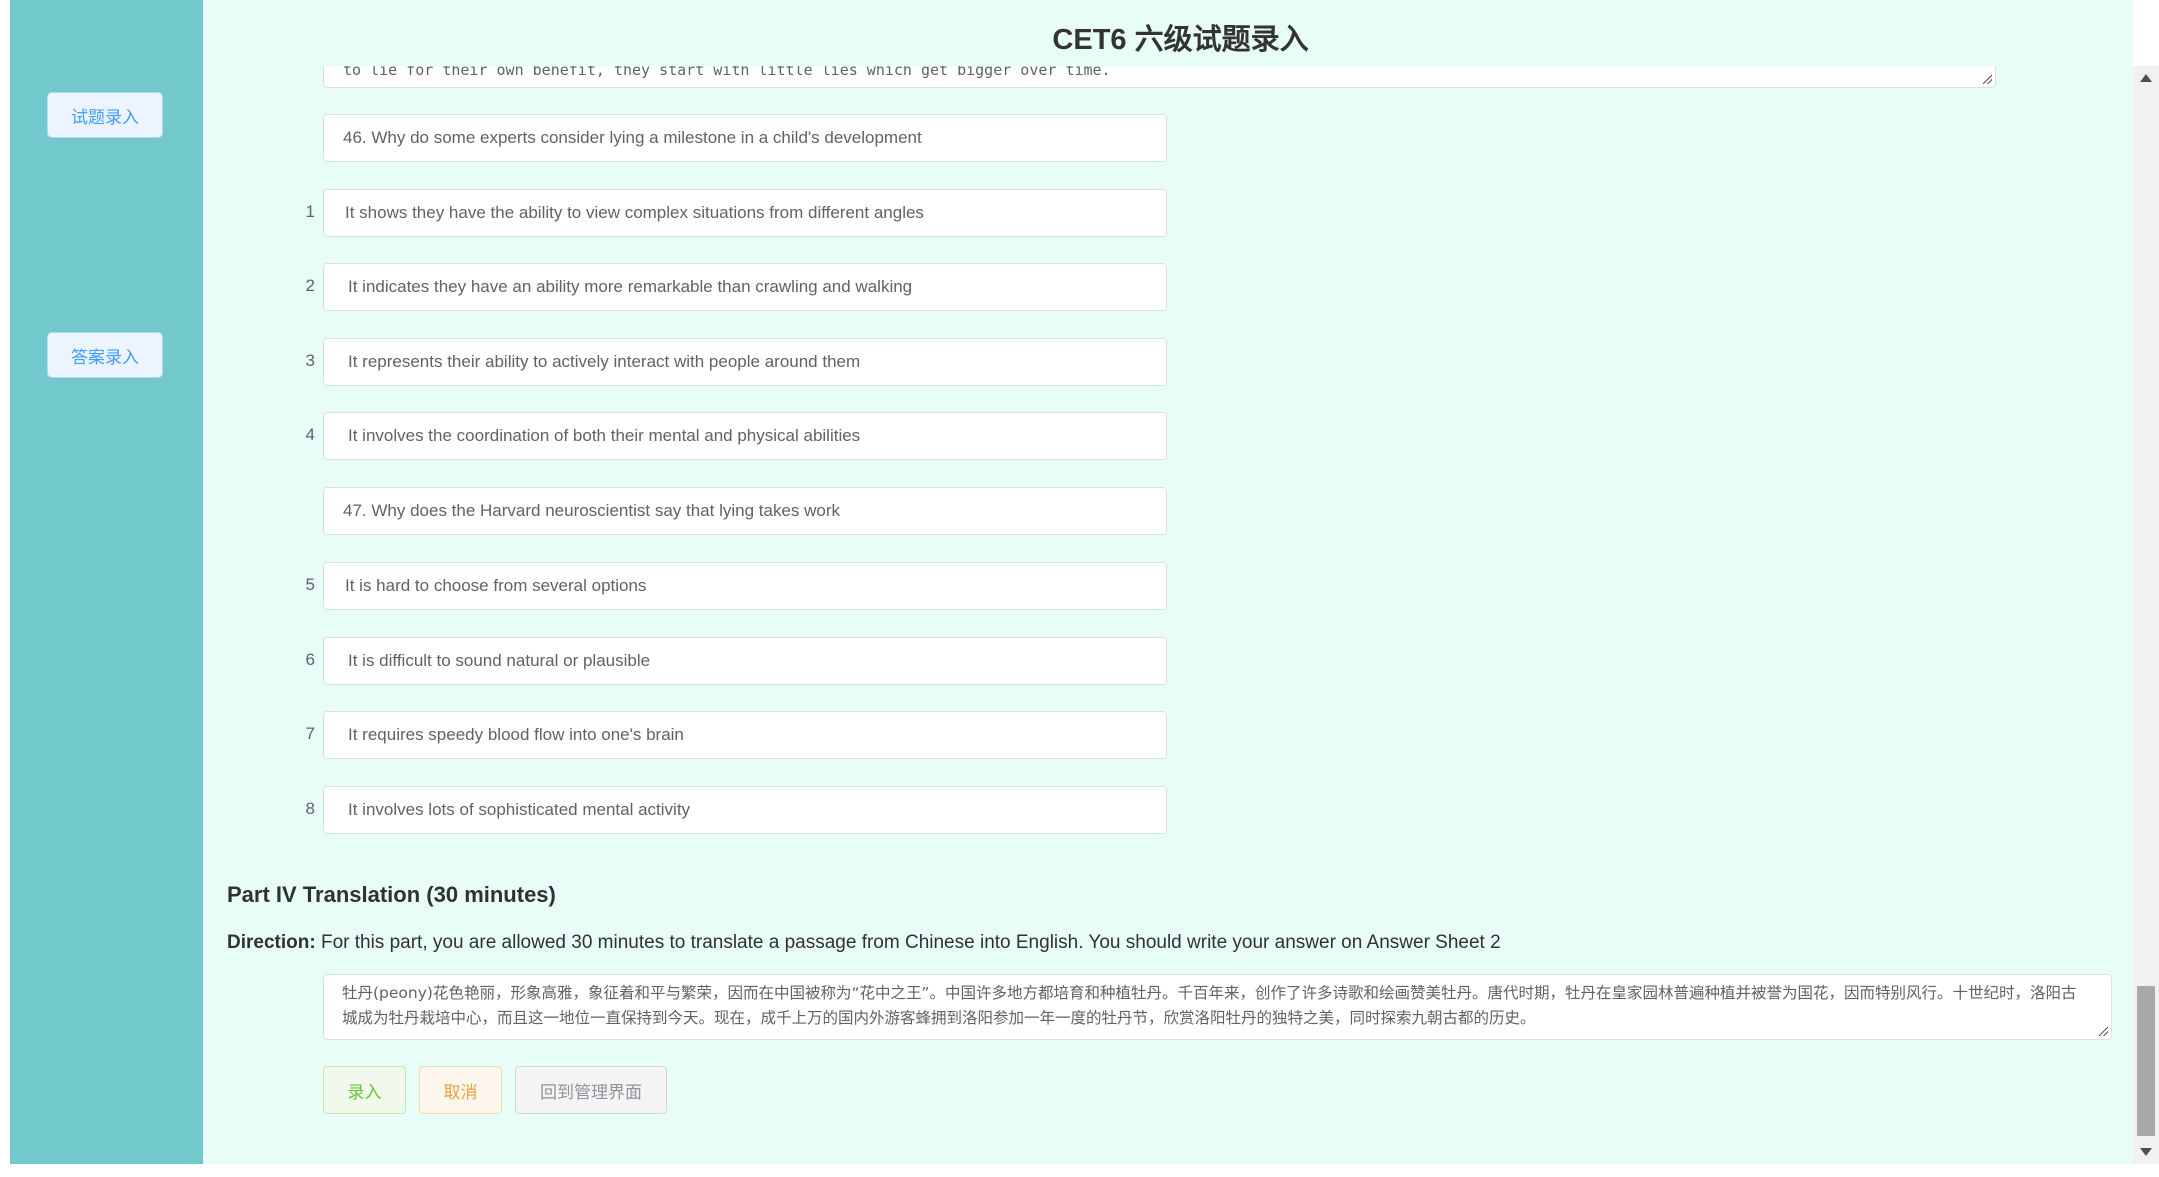 Image resolution: width=2159 pixels, height=1177 pixels. I want to click on option-number: 1, so click(310, 211).